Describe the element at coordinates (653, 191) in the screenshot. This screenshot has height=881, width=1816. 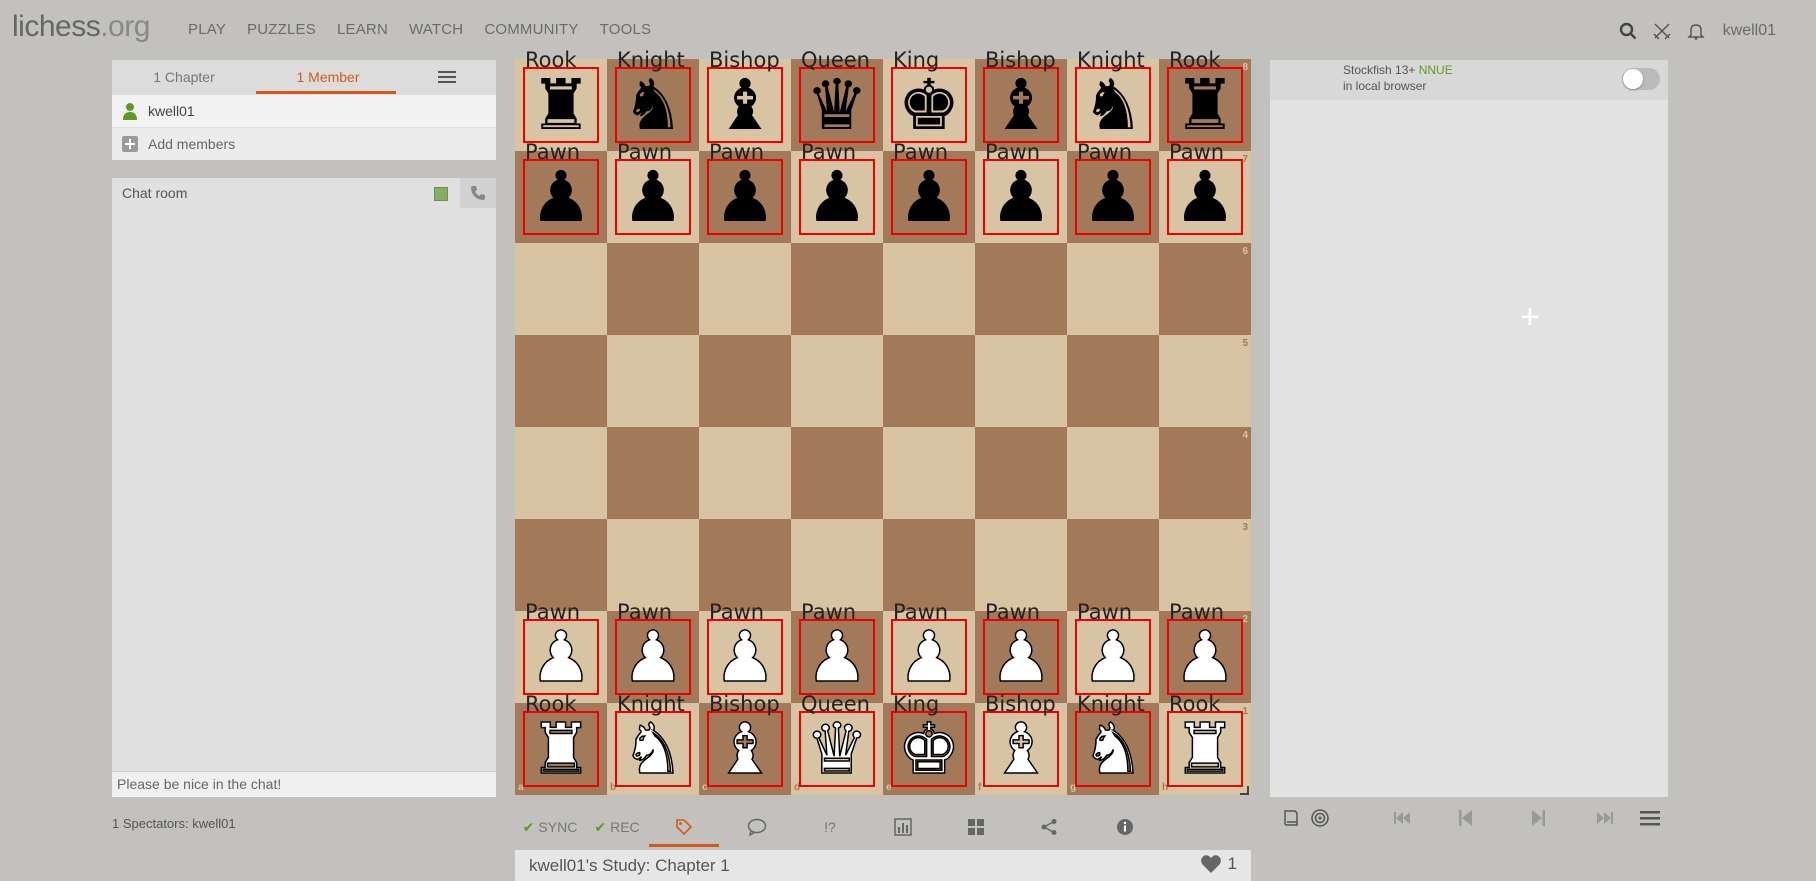
I see `square-b7: Pawn ♟` at that location.